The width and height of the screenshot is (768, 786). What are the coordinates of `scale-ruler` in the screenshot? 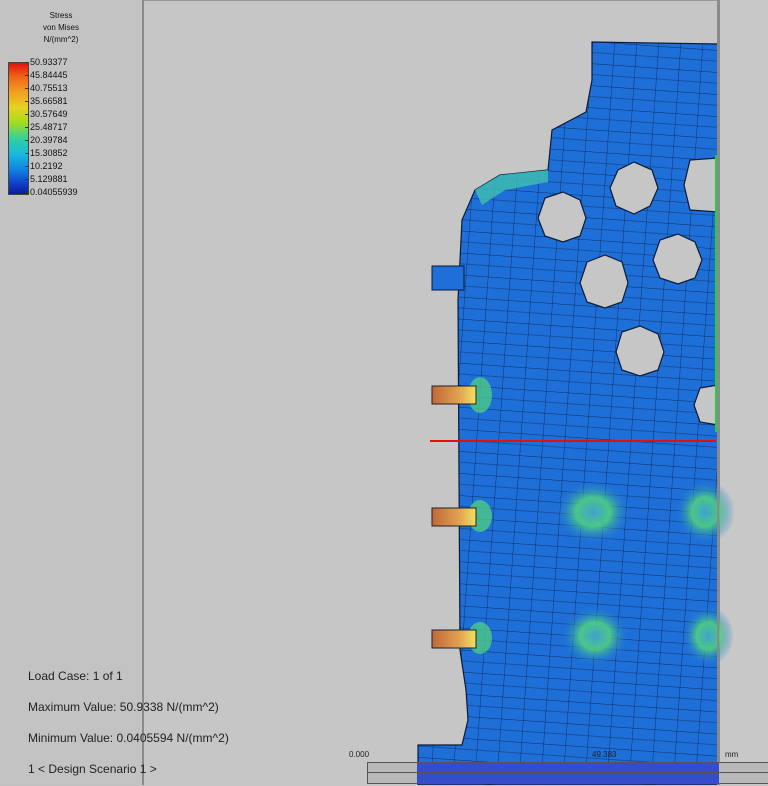 It's located at (567, 773).